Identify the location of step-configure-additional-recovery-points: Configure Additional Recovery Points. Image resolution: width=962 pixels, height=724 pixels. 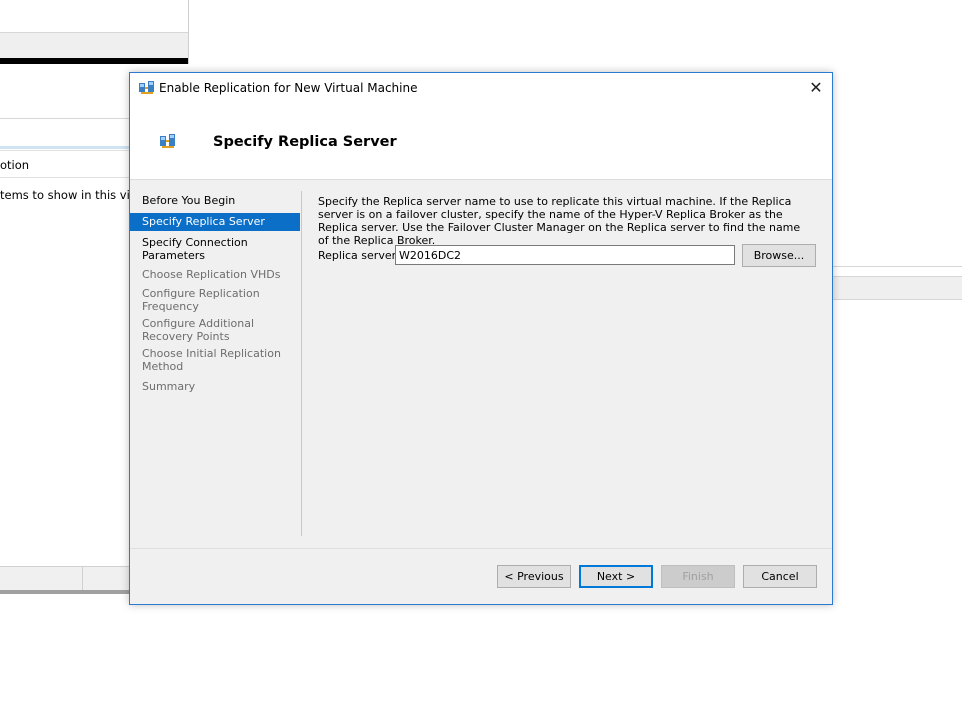
(198, 330).